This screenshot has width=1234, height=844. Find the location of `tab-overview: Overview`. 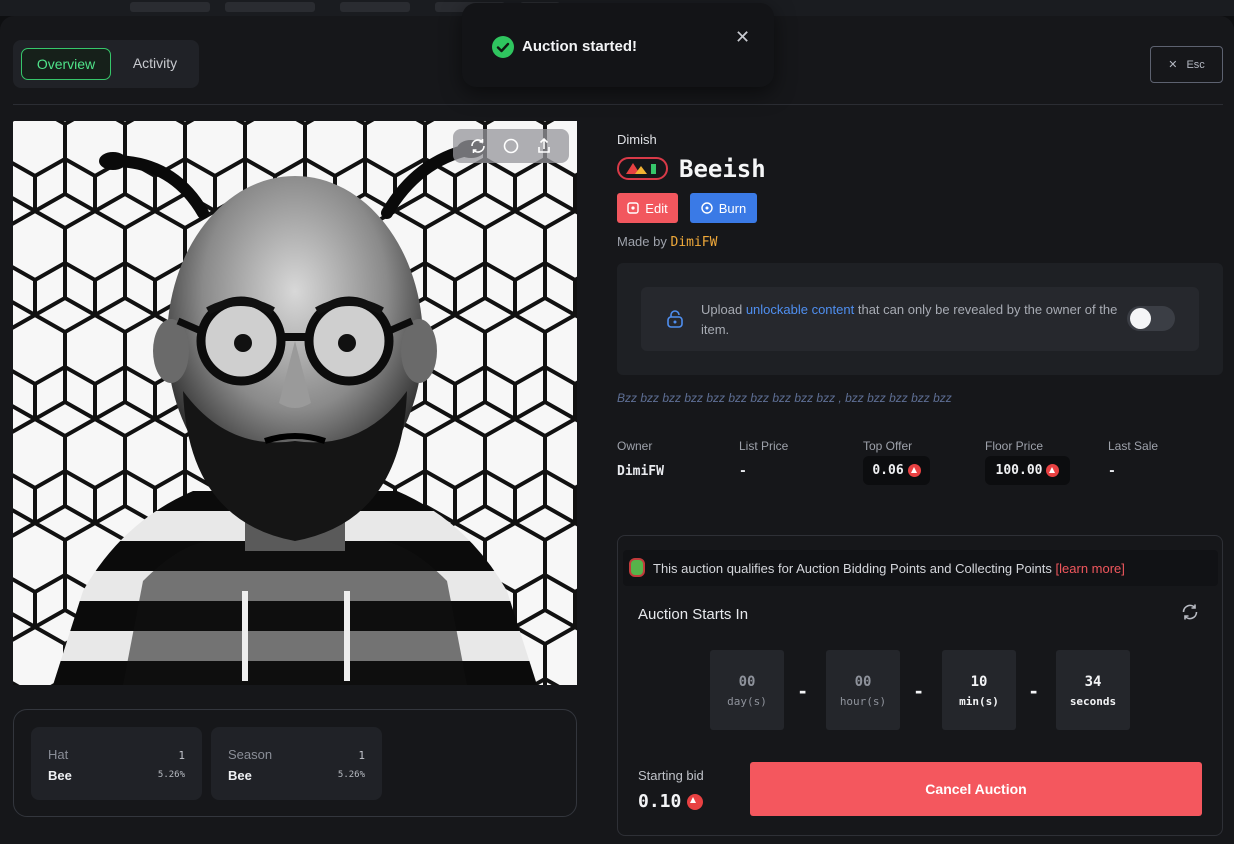

tab-overview: Overview is located at coordinates (66, 64).